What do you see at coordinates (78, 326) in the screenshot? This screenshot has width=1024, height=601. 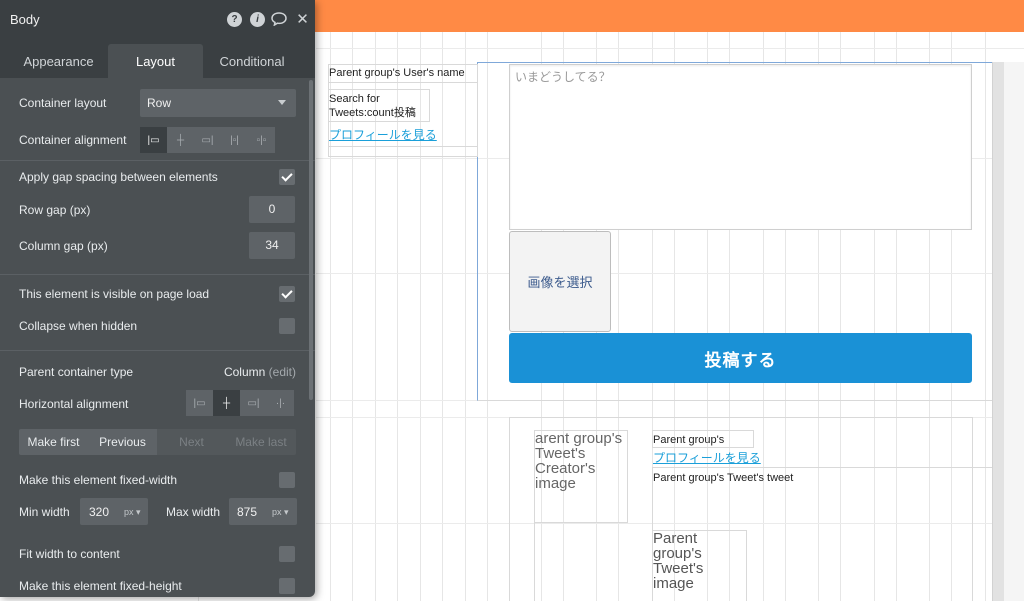 I see `collapse-hidden-label: Collapse when hidden` at bounding box center [78, 326].